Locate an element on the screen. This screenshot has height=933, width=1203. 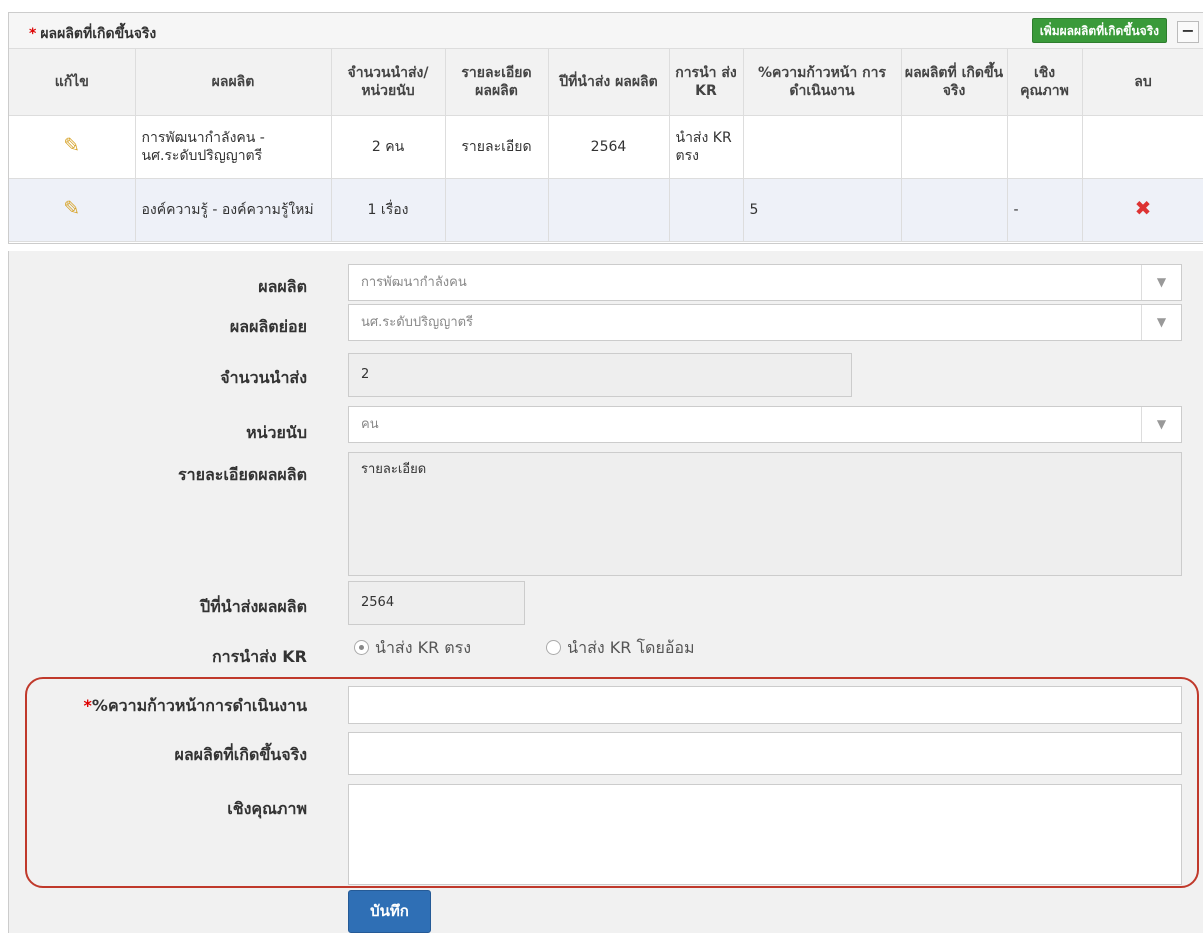
col-header-detail: รายละเอียด ผลผลิต is located at coordinates (497, 82).